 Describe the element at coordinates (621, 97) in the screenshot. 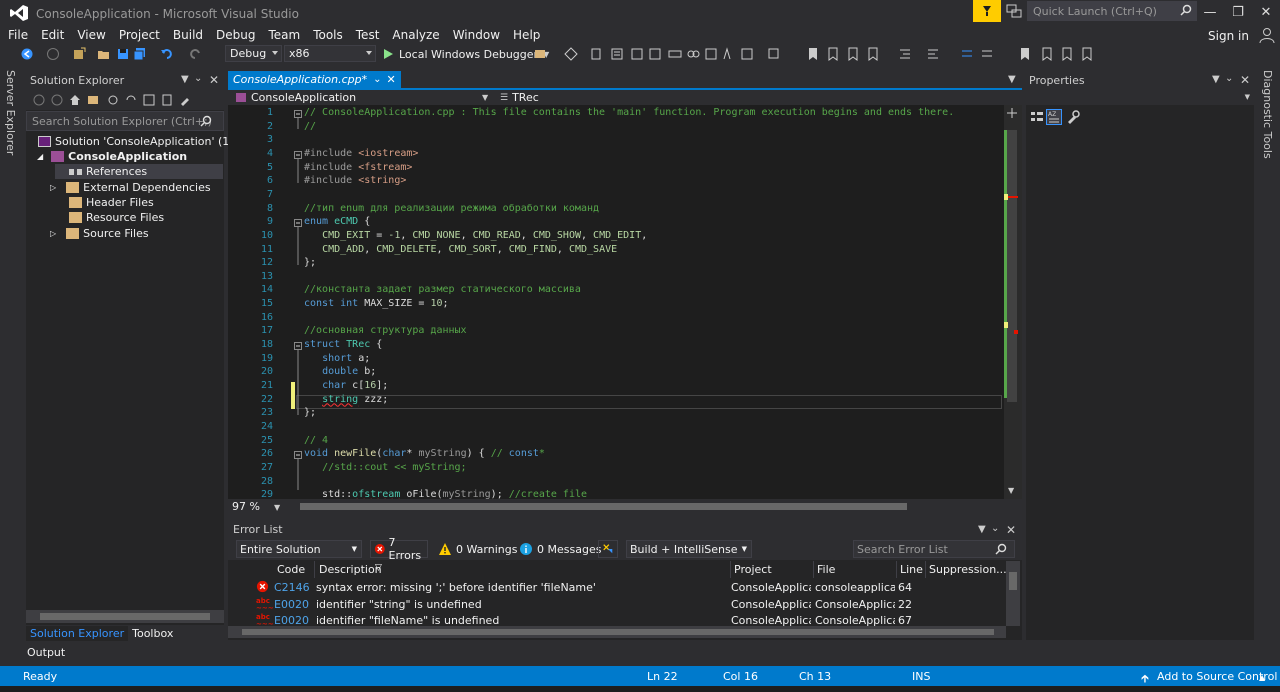

I see `member-select: ☰ TRec` at that location.